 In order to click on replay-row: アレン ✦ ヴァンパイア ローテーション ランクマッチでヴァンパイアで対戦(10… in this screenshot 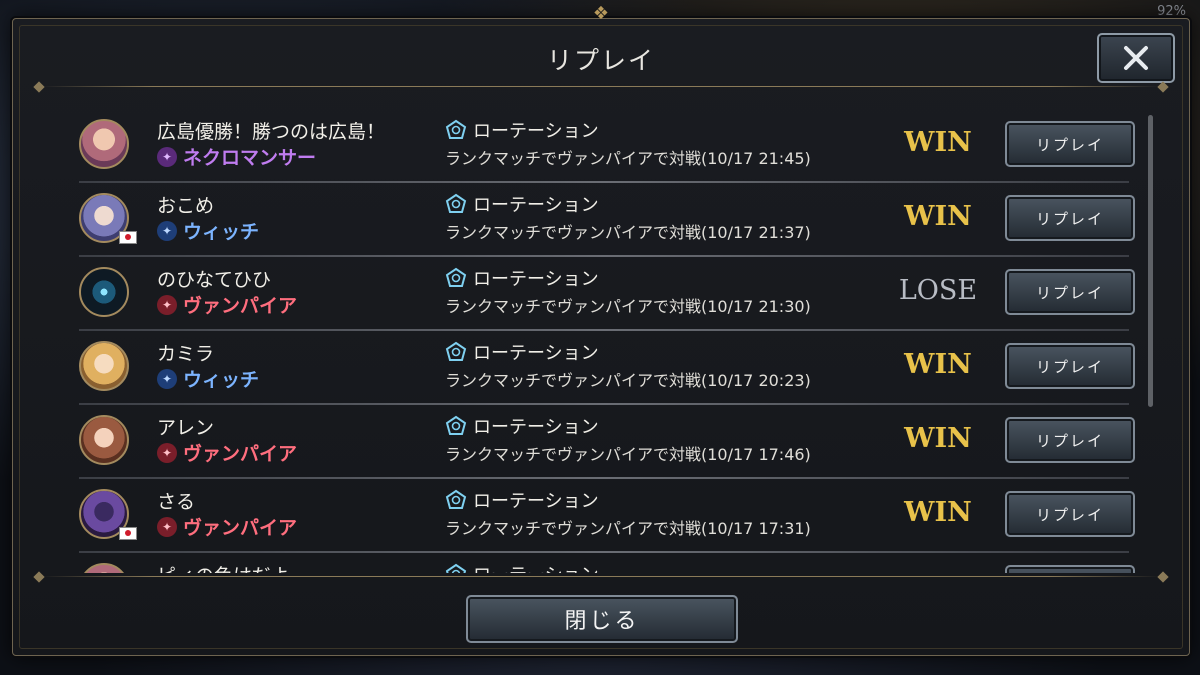, I will do `click(608, 444)`.